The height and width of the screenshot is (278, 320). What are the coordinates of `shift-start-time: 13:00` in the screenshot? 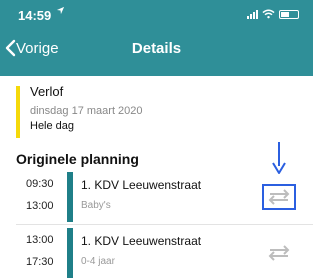 It's located at (40, 240).